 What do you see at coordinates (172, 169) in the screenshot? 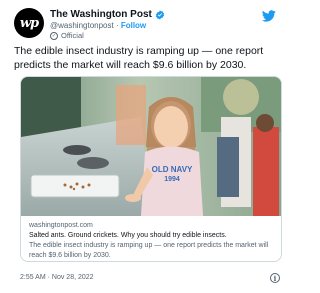
I see `shirt-text-1: OLD NAVY` at bounding box center [172, 169].